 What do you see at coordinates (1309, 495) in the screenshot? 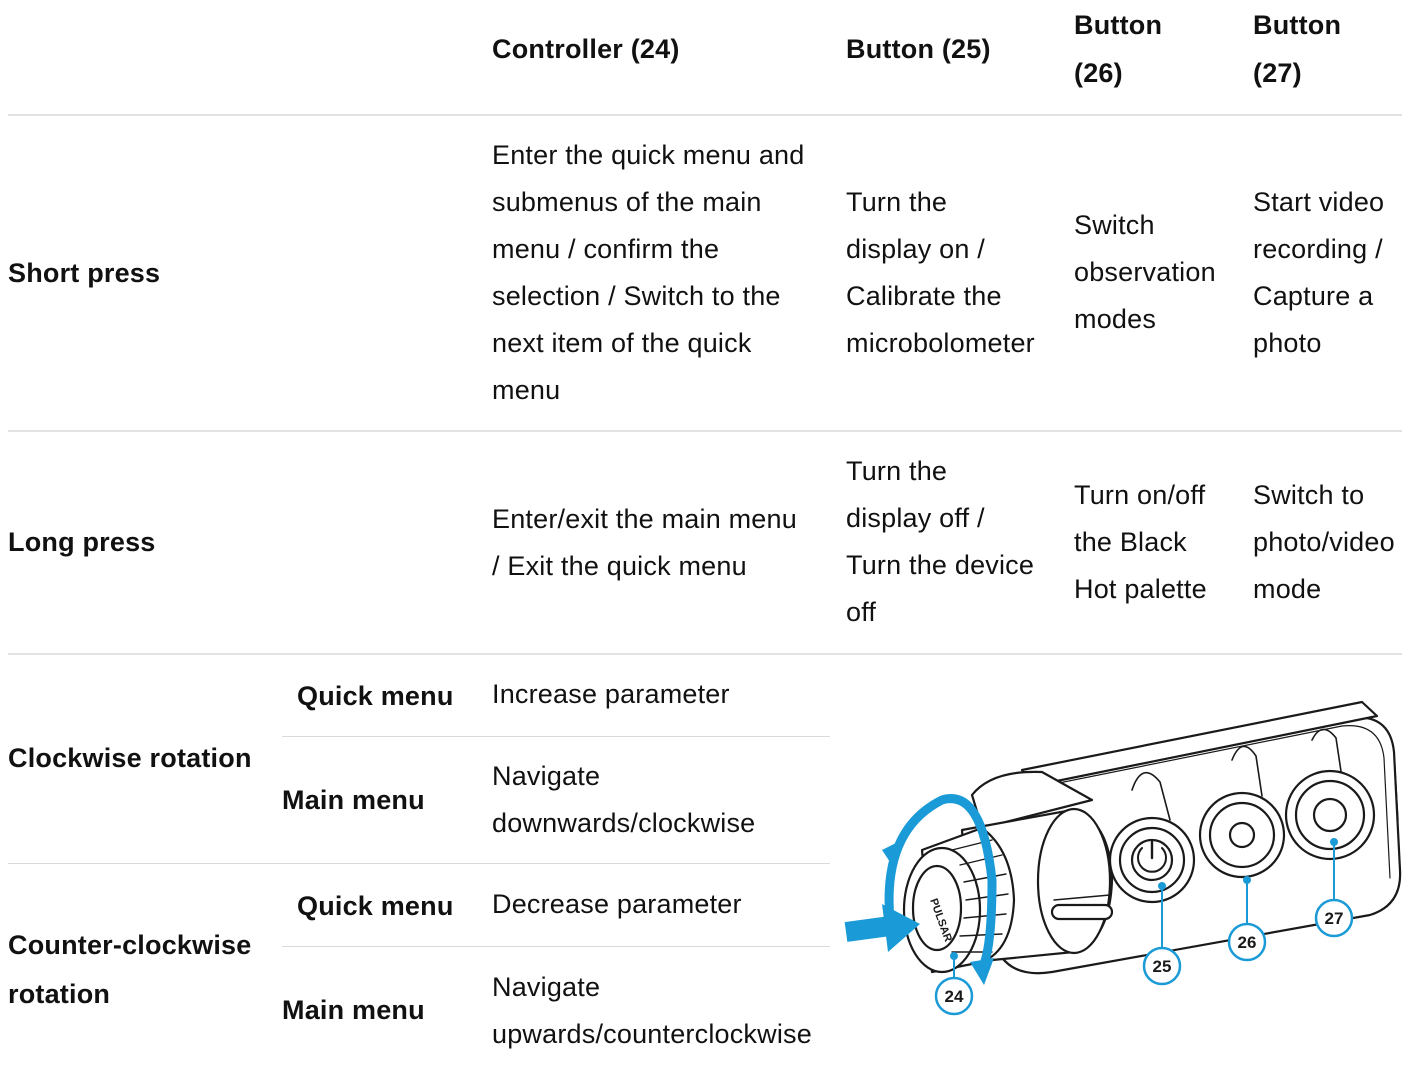
I see `text-line: Switch to` at bounding box center [1309, 495].